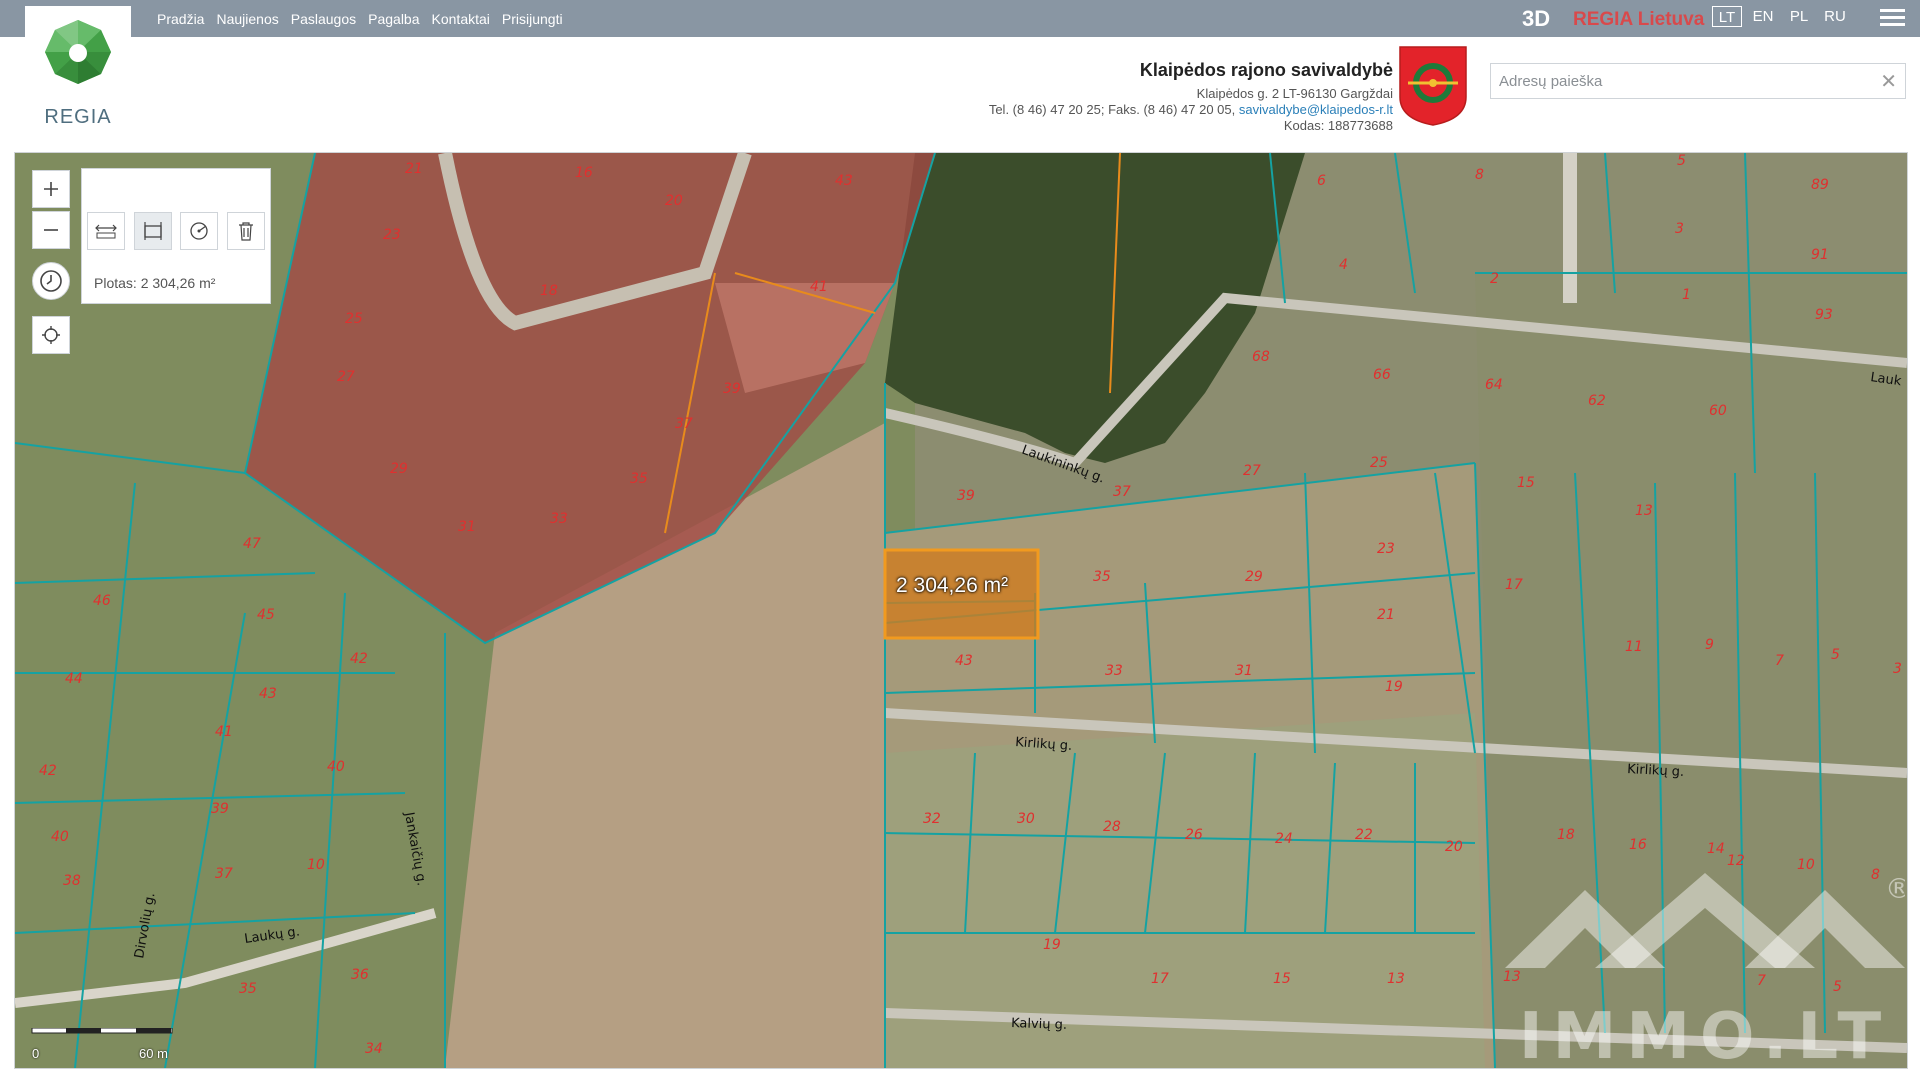 This screenshot has height=1080, width=1920. I want to click on lang-en: EN, so click(1763, 16).